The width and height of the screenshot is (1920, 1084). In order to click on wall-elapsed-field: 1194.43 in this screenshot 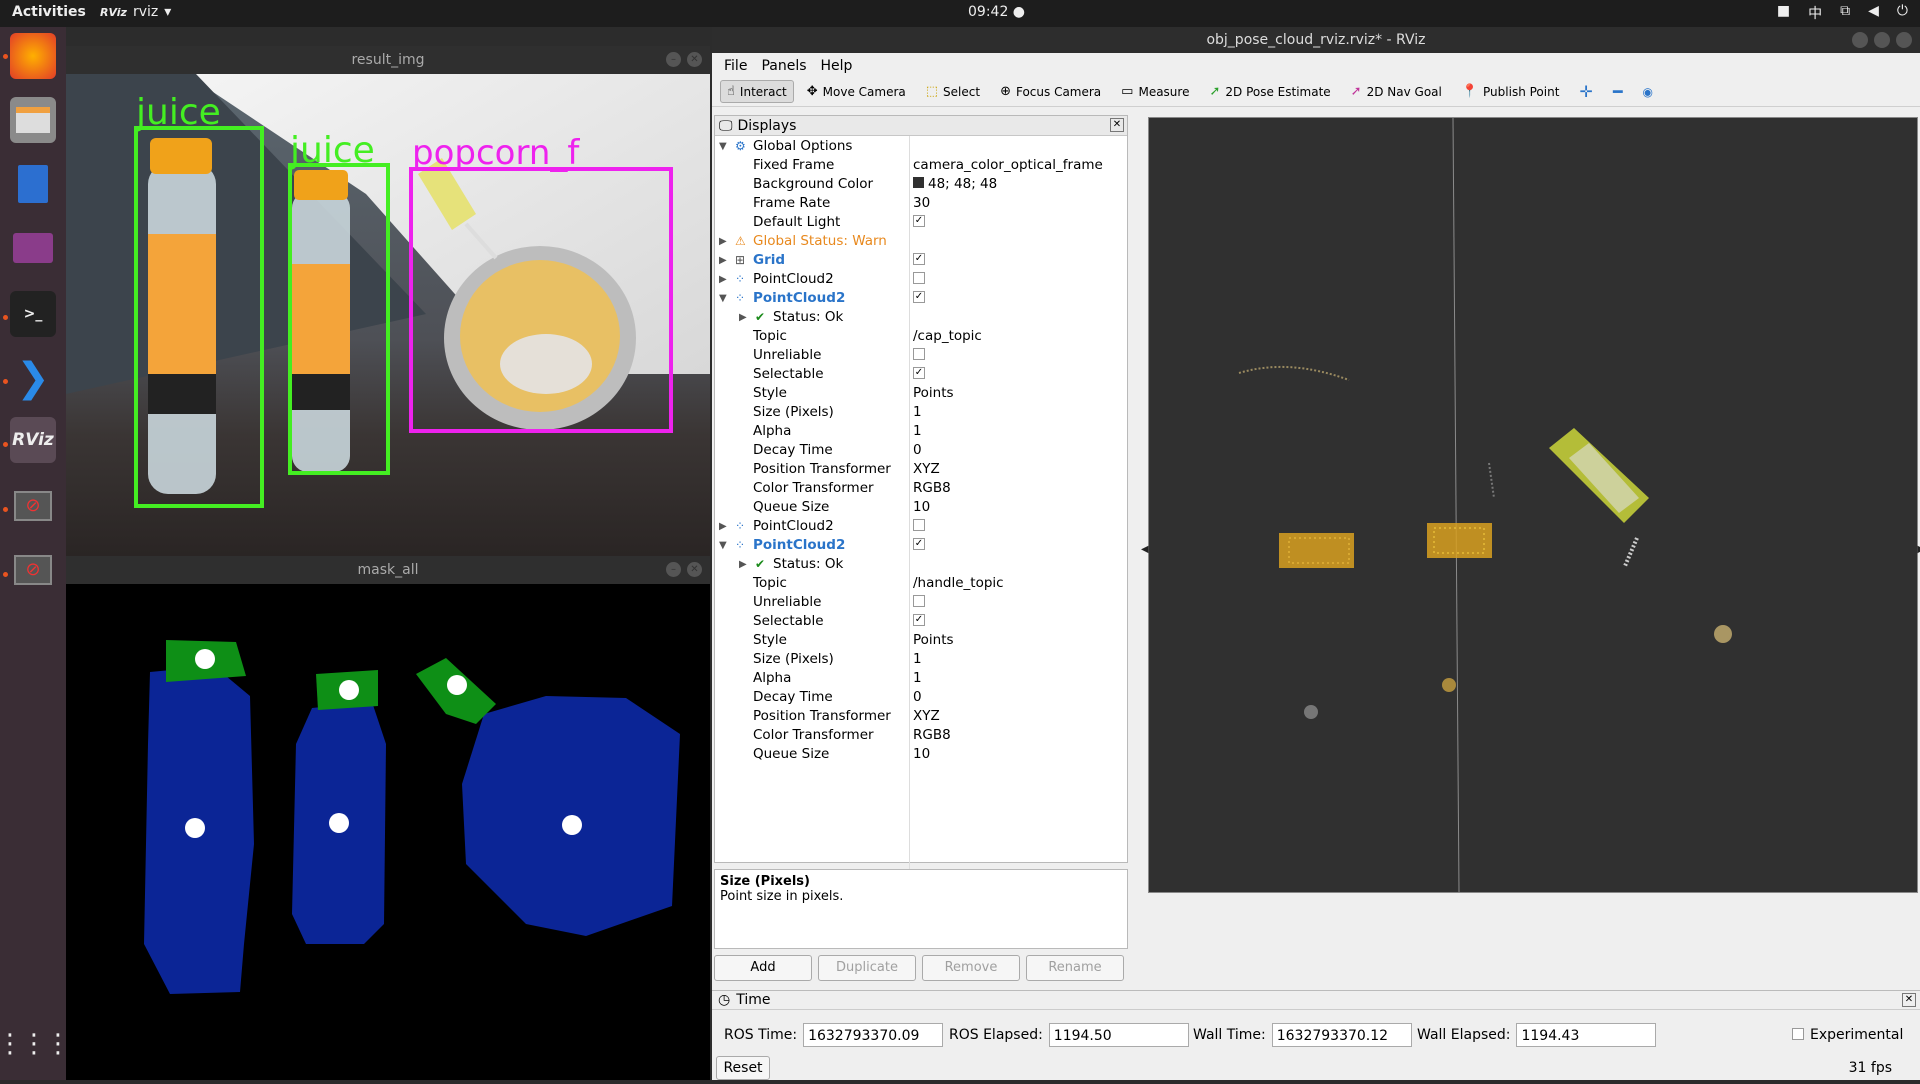, I will do `click(1586, 1035)`.